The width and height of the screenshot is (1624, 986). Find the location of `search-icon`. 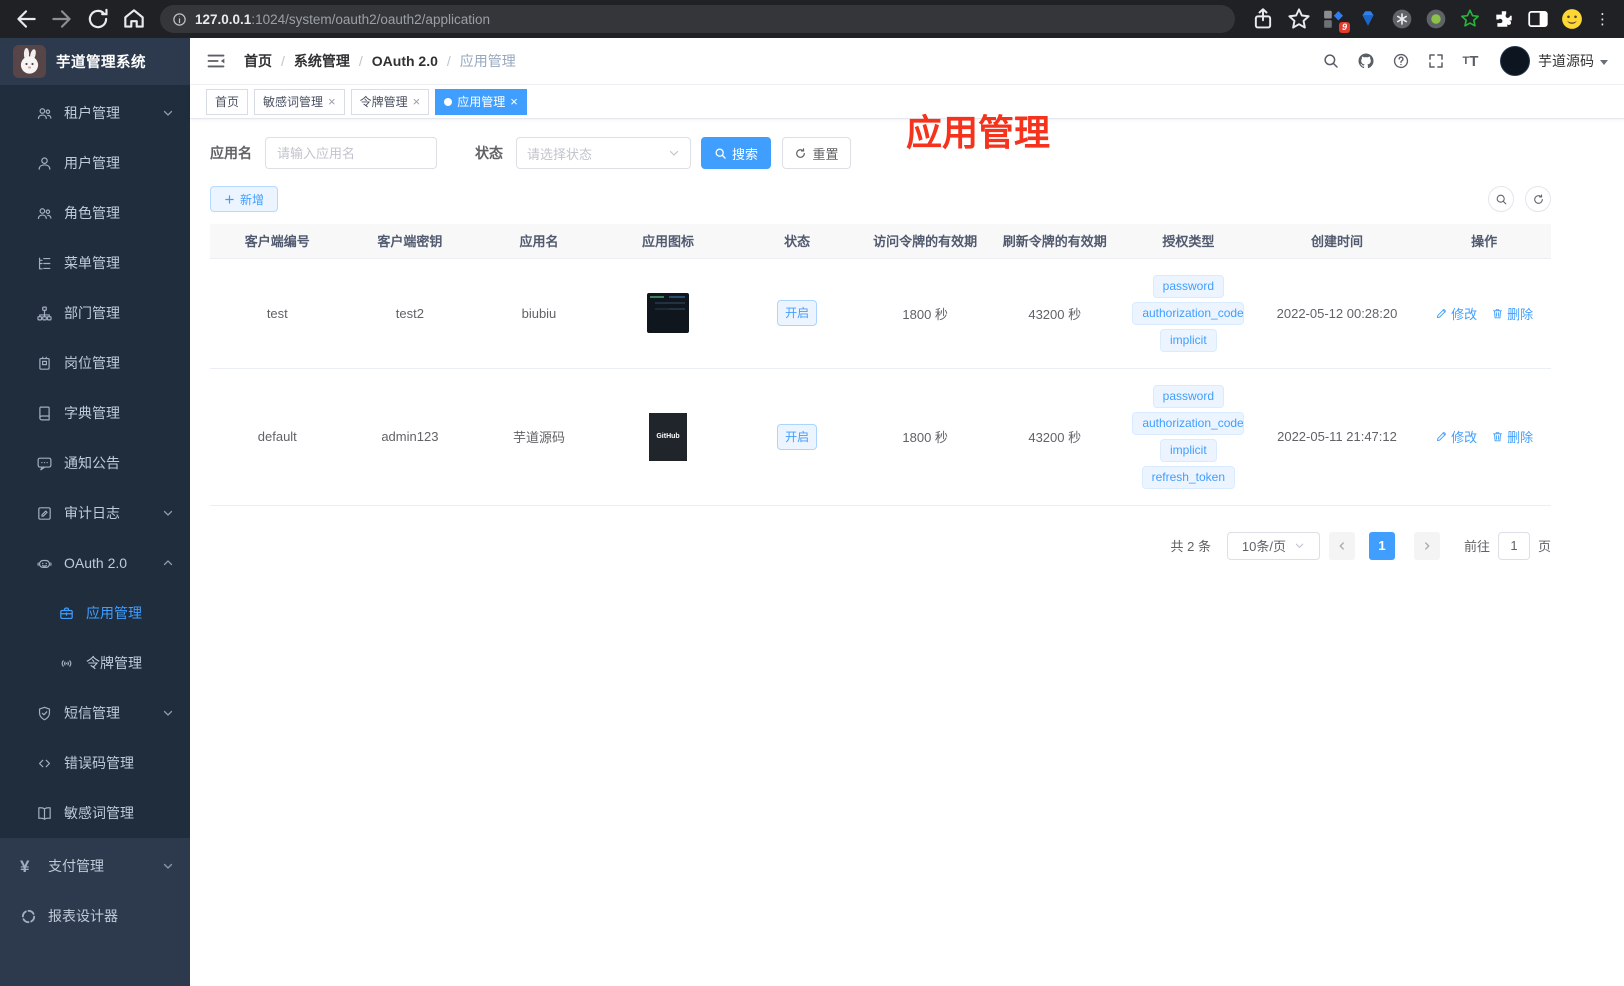

search-icon is located at coordinates (1330, 61).